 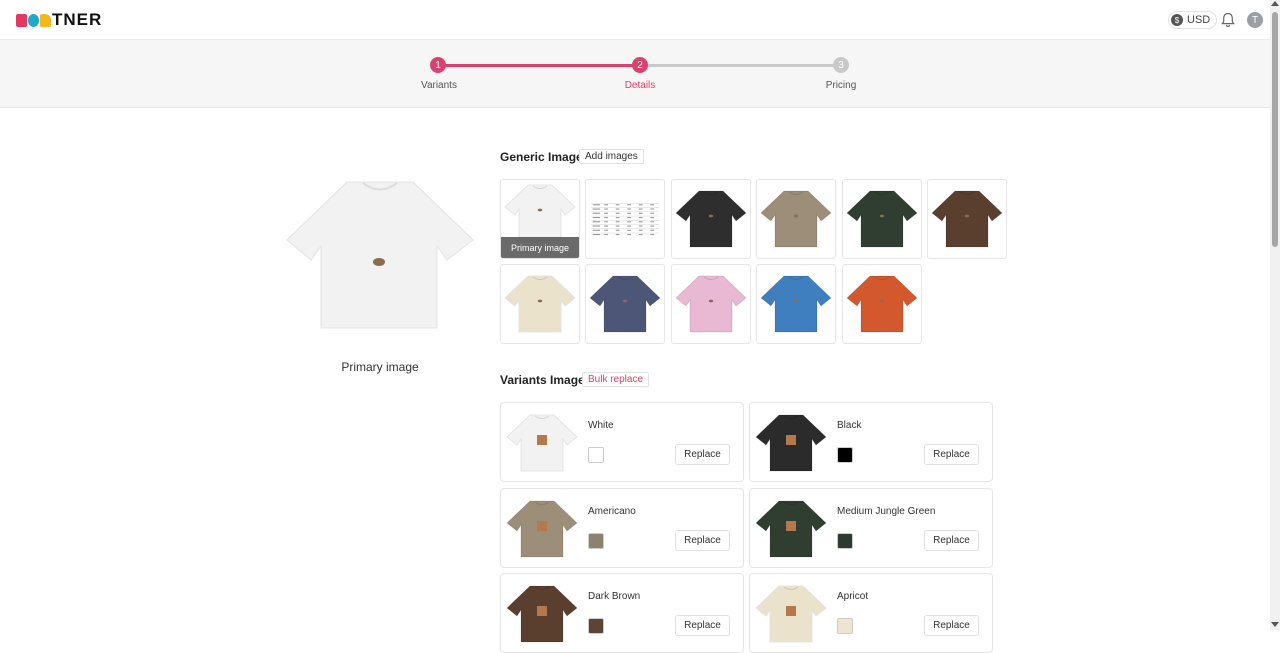 What do you see at coordinates (635, 20) in the screenshot?
I see `top-header: TNER $ USD T` at bounding box center [635, 20].